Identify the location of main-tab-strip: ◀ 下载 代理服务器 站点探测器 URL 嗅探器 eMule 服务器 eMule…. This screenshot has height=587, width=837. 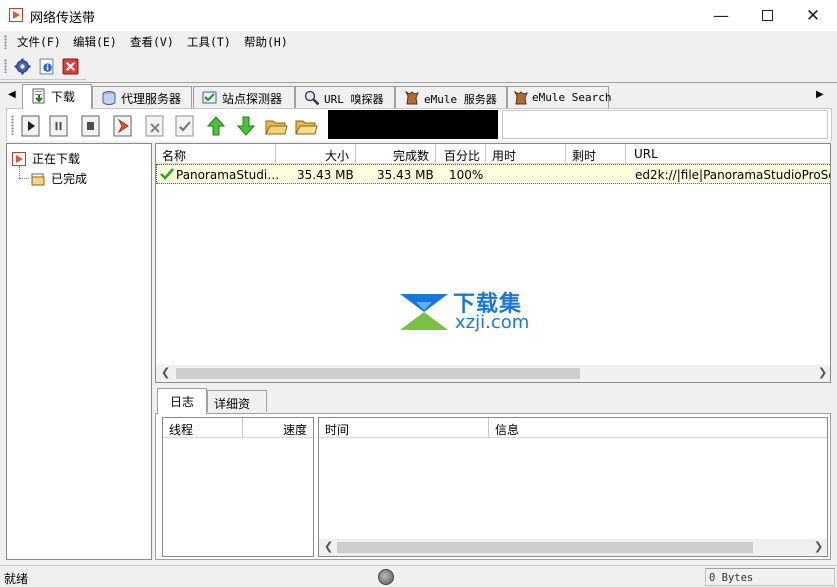
(418, 95).